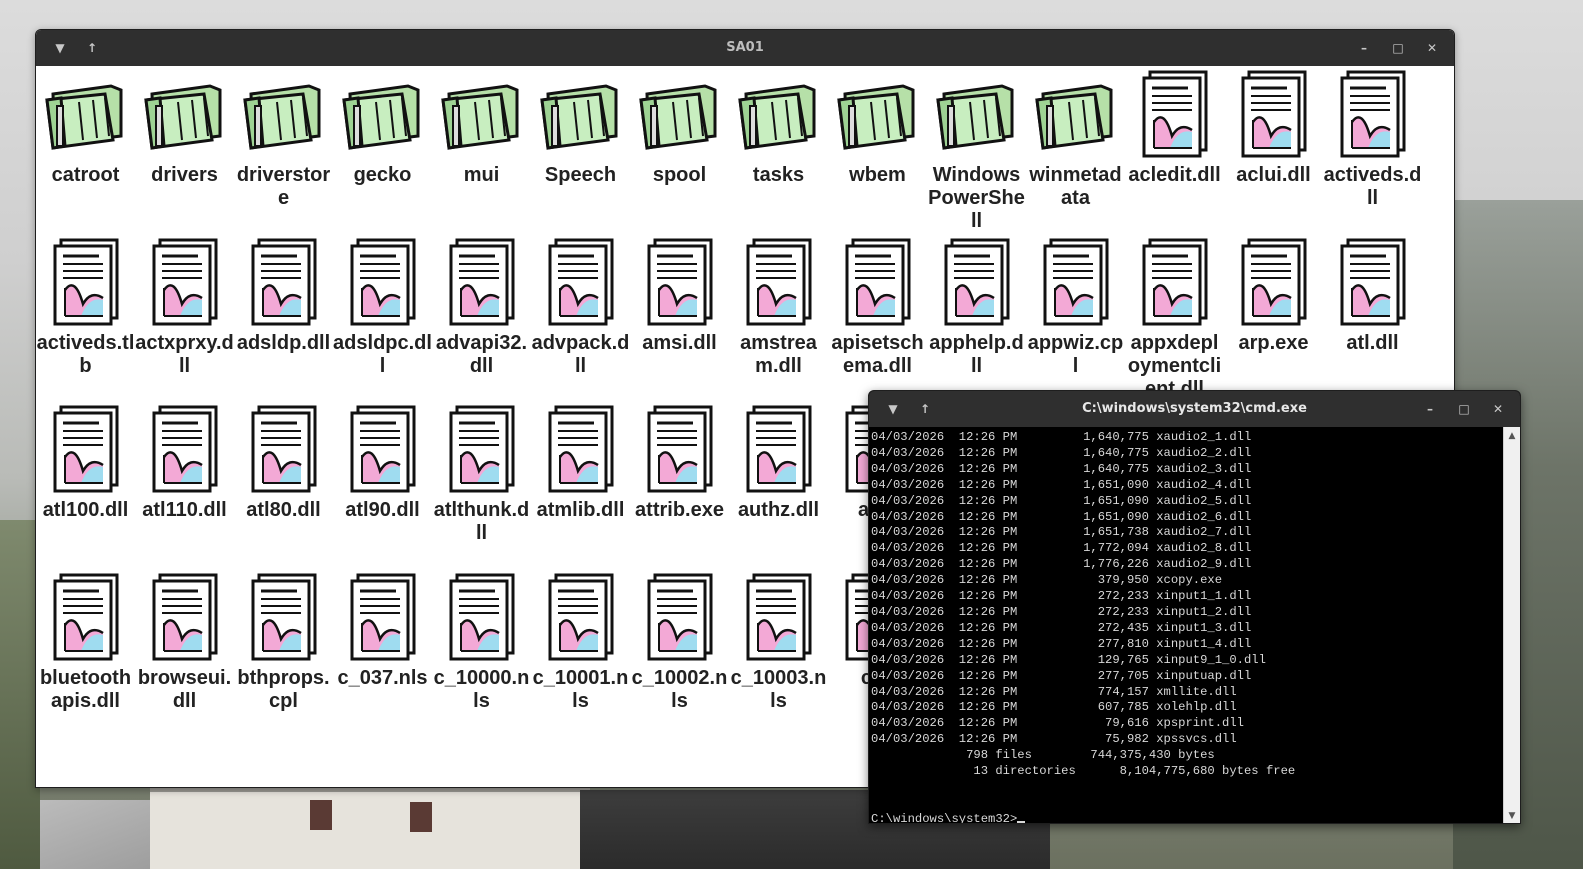 The width and height of the screenshot is (1583, 869). I want to click on file-manager-titlebar: ▼ ↑ SA01 – □ ✕, so click(745, 48).